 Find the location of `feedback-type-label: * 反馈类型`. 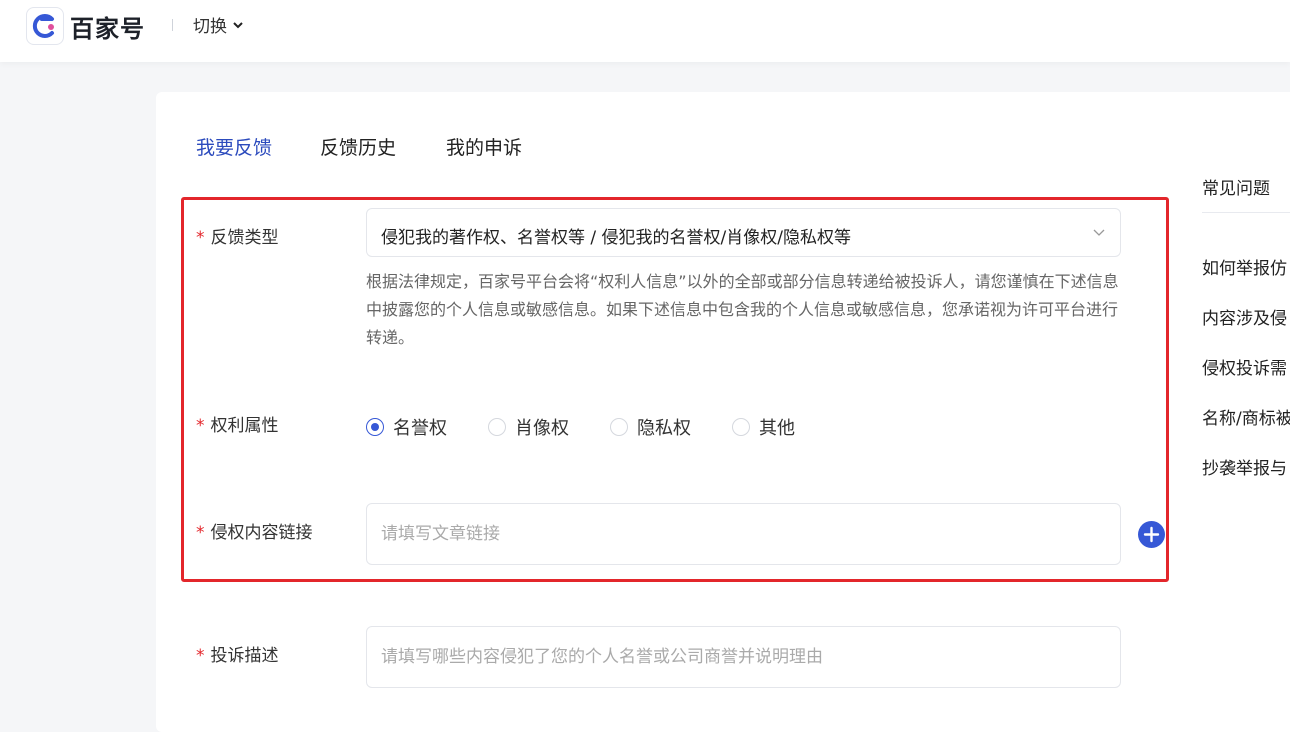

feedback-type-label: * 反馈类型 is located at coordinates (237, 238).